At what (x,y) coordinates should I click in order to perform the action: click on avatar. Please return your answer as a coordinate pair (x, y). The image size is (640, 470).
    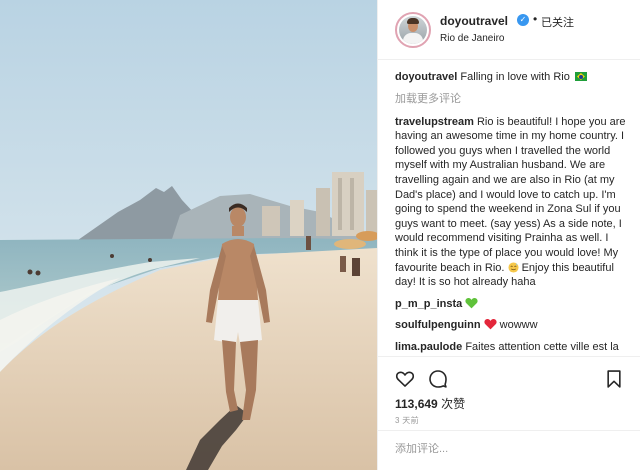
    Looking at the image, I should click on (413, 30).